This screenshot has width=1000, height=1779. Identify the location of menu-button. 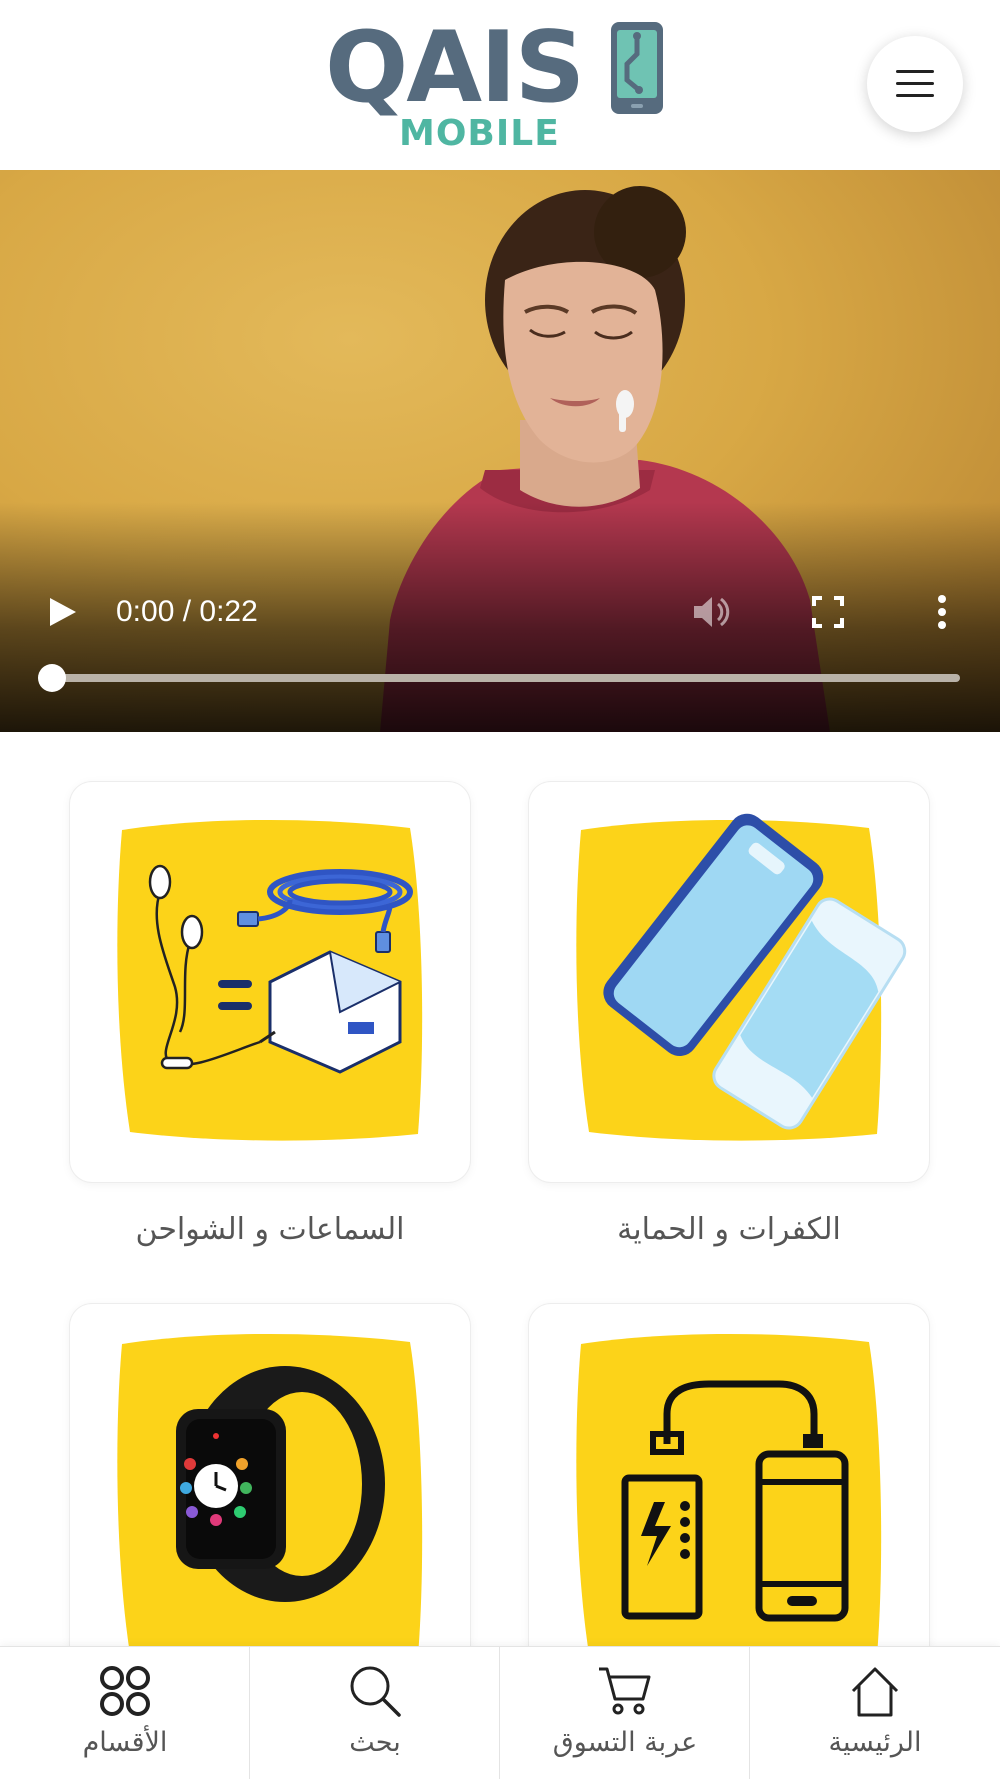
(915, 84).